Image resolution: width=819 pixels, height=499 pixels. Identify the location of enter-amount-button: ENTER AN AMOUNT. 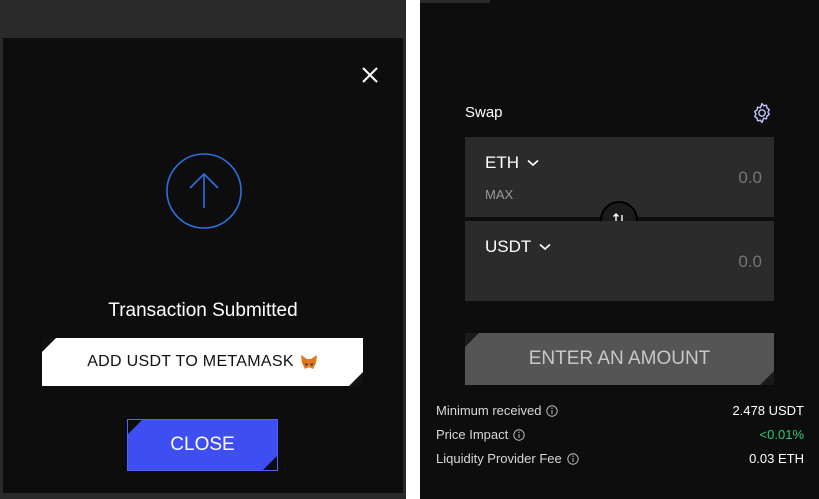
(619, 359).